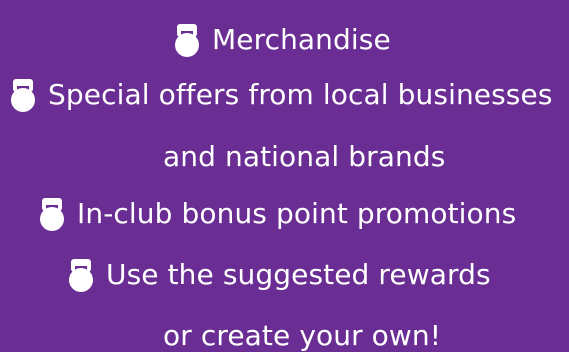  What do you see at coordinates (300, 94) in the screenshot?
I see `list-item-text: Special offers from local businesses` at bounding box center [300, 94].